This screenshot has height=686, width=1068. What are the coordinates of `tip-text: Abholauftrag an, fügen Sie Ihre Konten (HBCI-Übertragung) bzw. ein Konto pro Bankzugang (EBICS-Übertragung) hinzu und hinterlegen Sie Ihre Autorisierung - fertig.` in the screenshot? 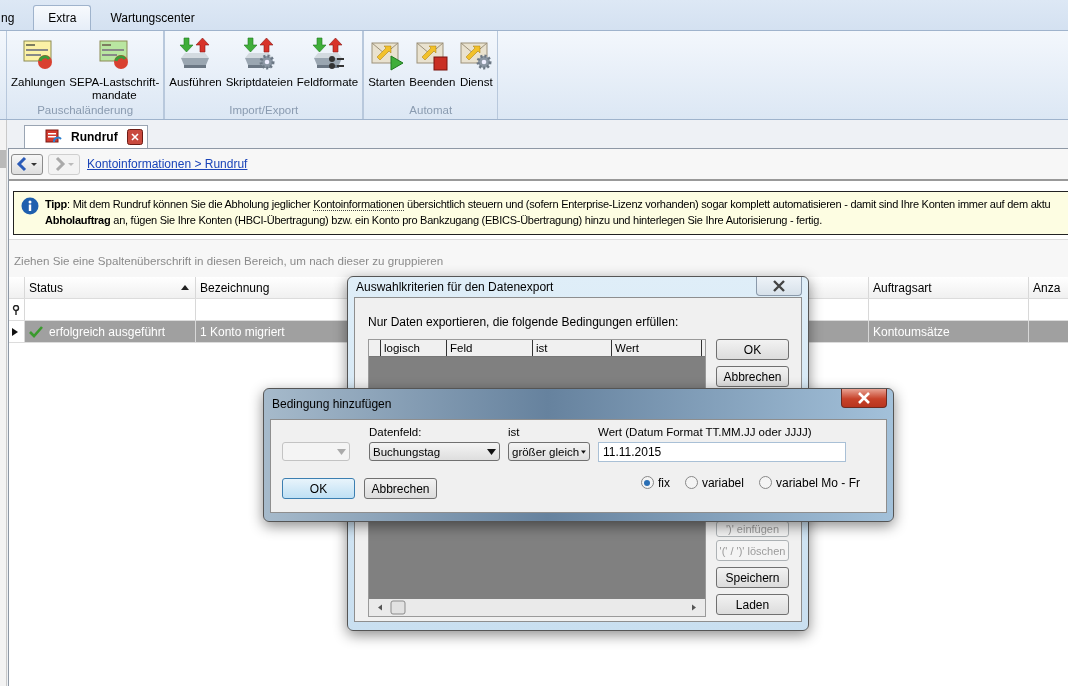 It's located at (434, 220).